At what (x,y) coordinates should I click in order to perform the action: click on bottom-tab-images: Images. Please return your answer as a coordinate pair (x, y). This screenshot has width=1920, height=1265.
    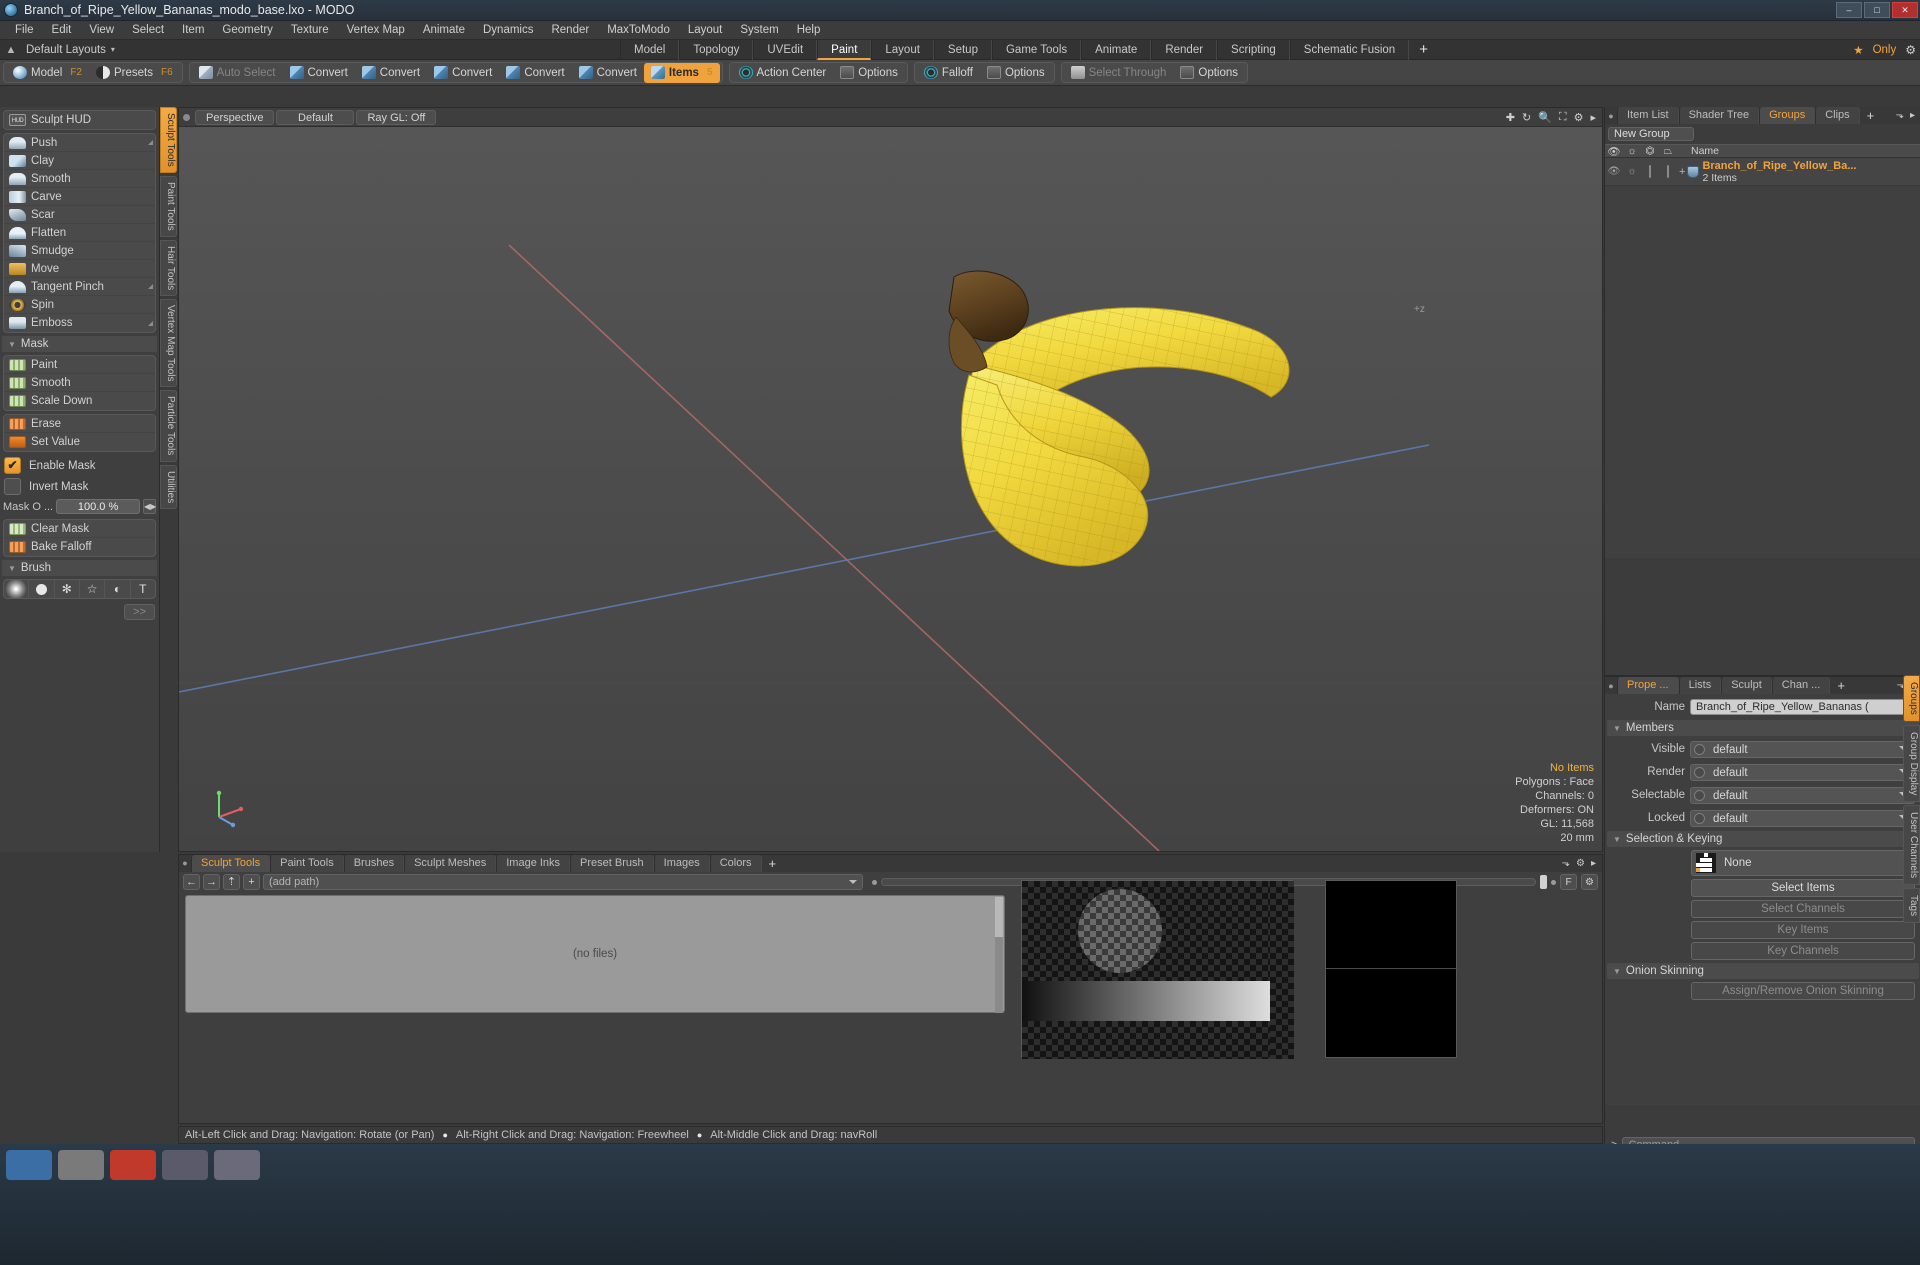
    Looking at the image, I should click on (681, 863).